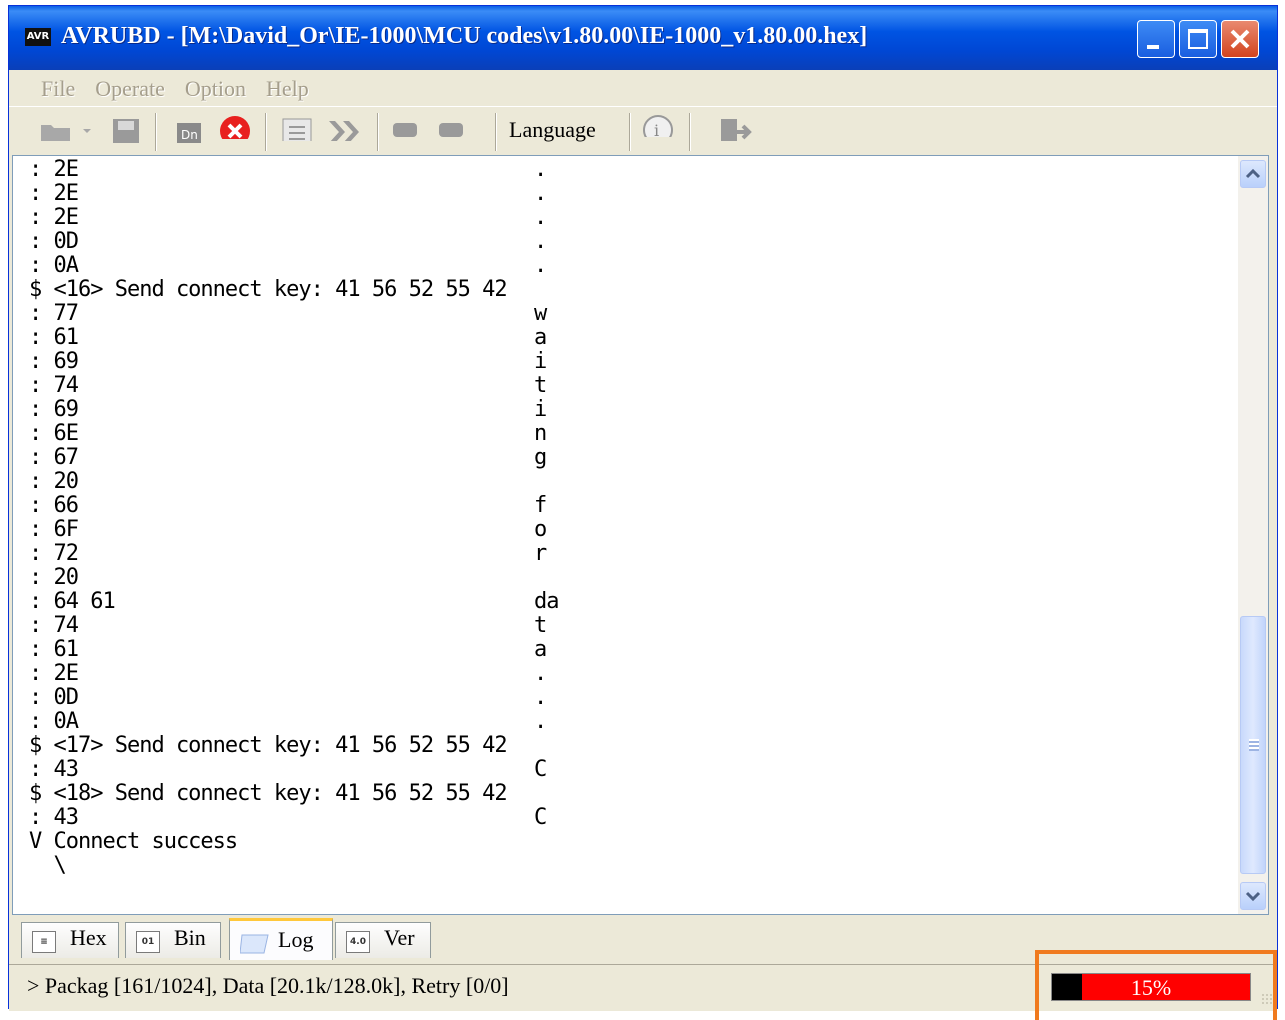 The height and width of the screenshot is (1020, 1285). I want to click on save-icon, so click(126, 131).